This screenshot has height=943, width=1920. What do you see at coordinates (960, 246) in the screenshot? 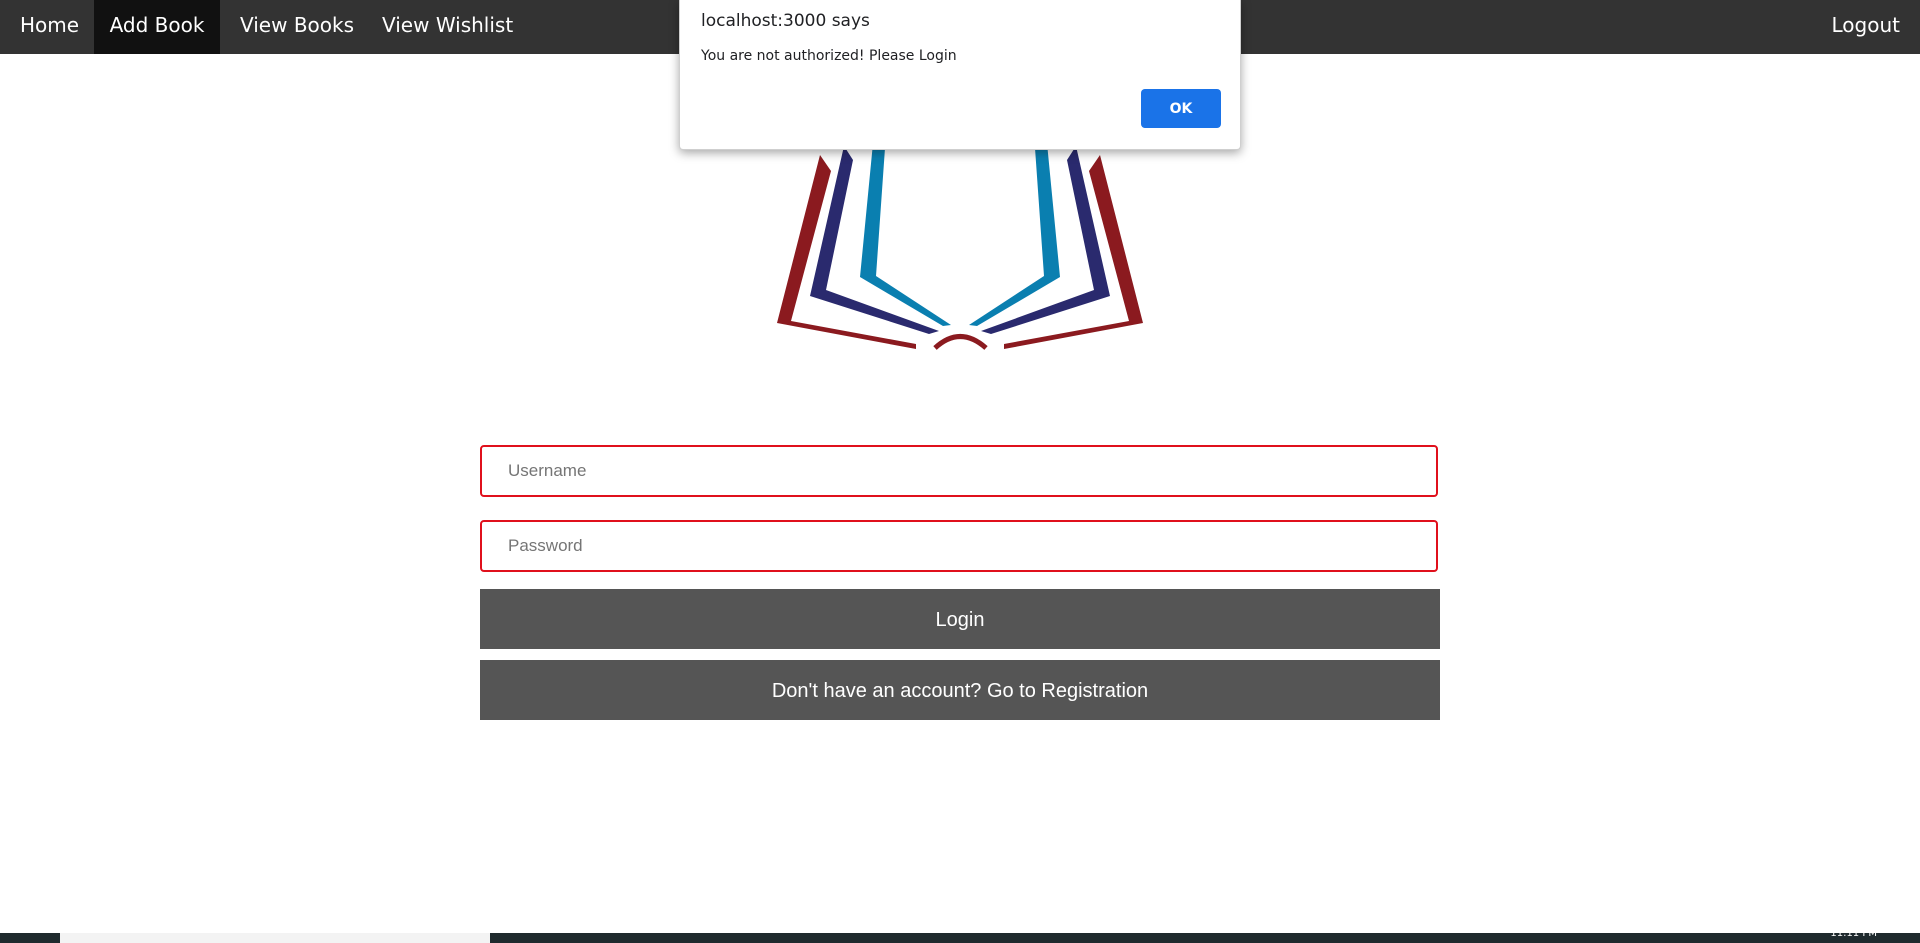
I see `open-book-logo-icon` at bounding box center [960, 246].